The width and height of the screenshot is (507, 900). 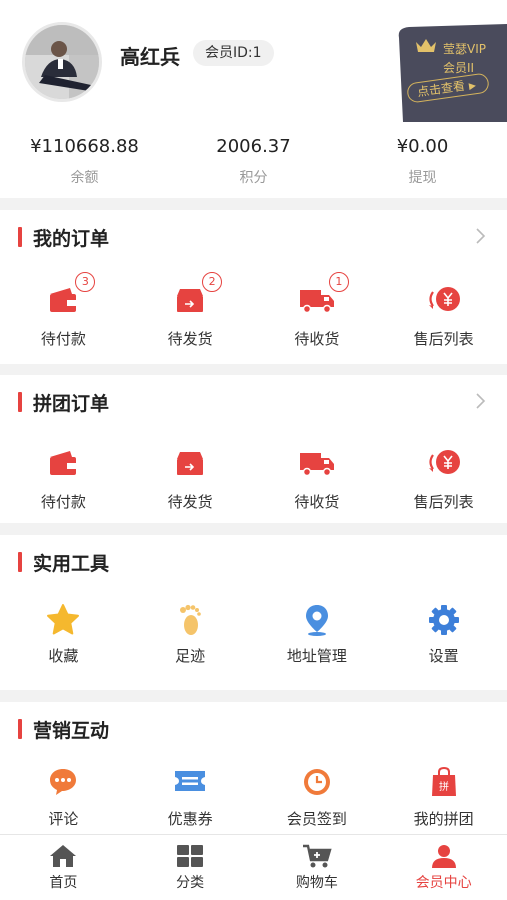 I want to click on stat-value: ¥0.00, so click(x=422, y=146).